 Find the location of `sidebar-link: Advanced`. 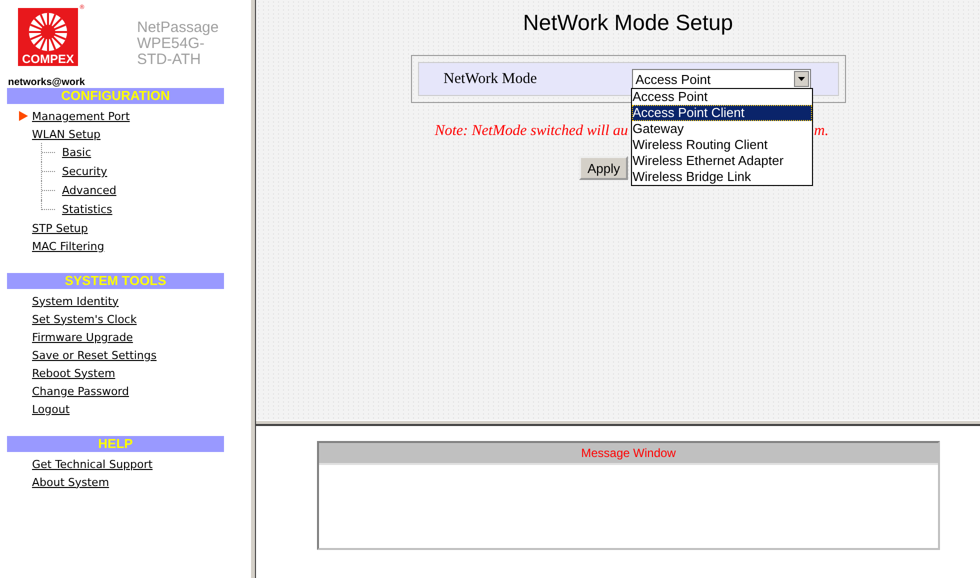

sidebar-link: Advanced is located at coordinates (89, 190).